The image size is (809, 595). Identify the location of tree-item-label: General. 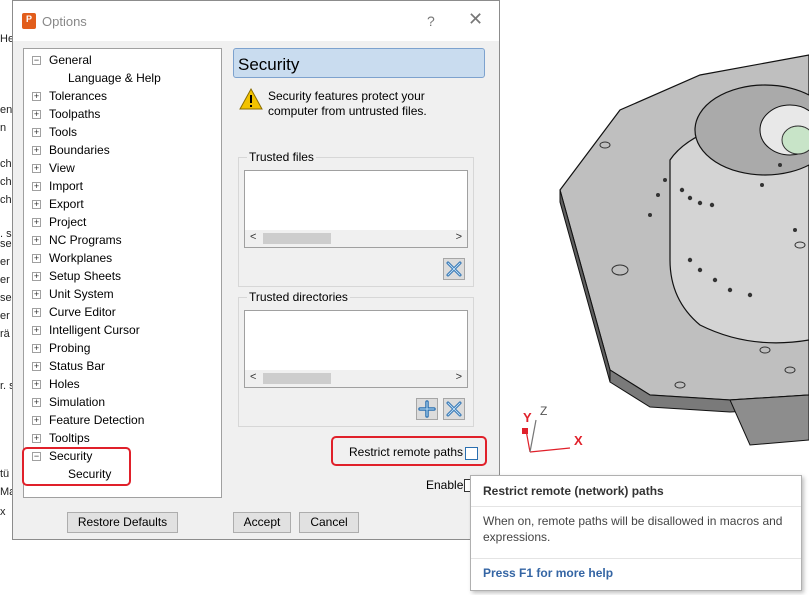
(70, 60).